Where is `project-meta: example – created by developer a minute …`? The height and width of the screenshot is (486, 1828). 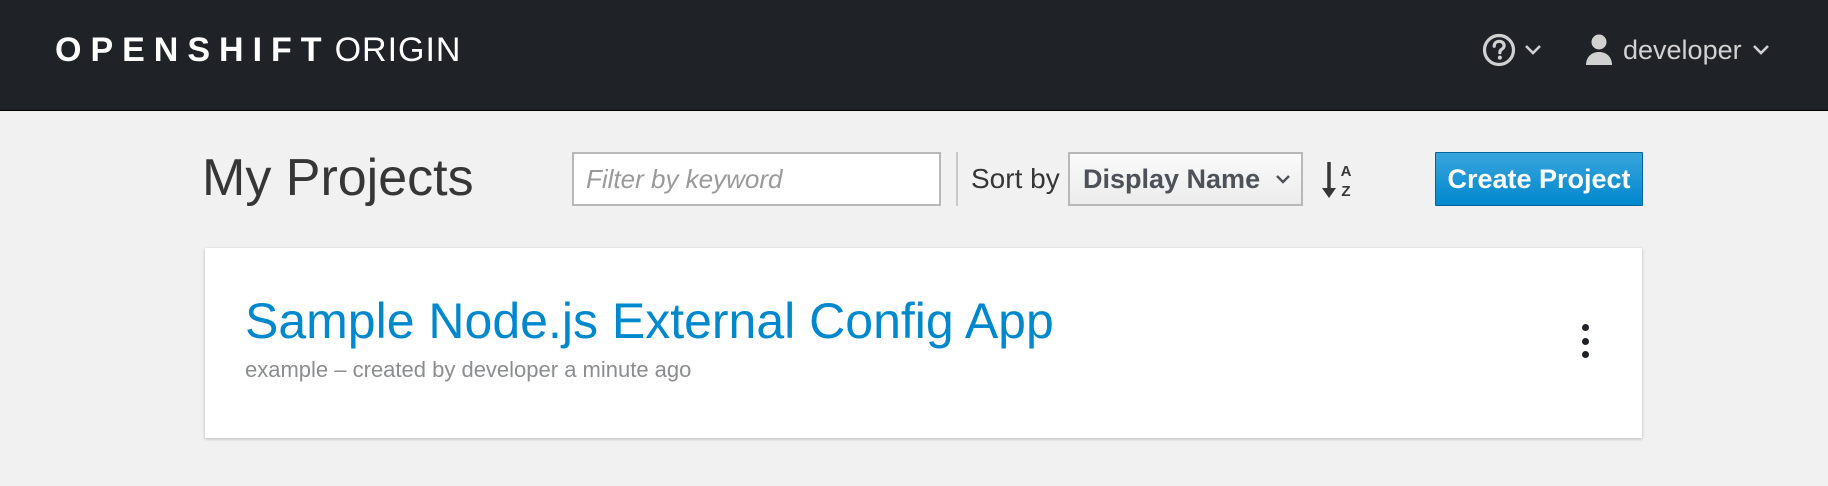
project-meta: example – created by developer a minute … is located at coordinates (468, 369).